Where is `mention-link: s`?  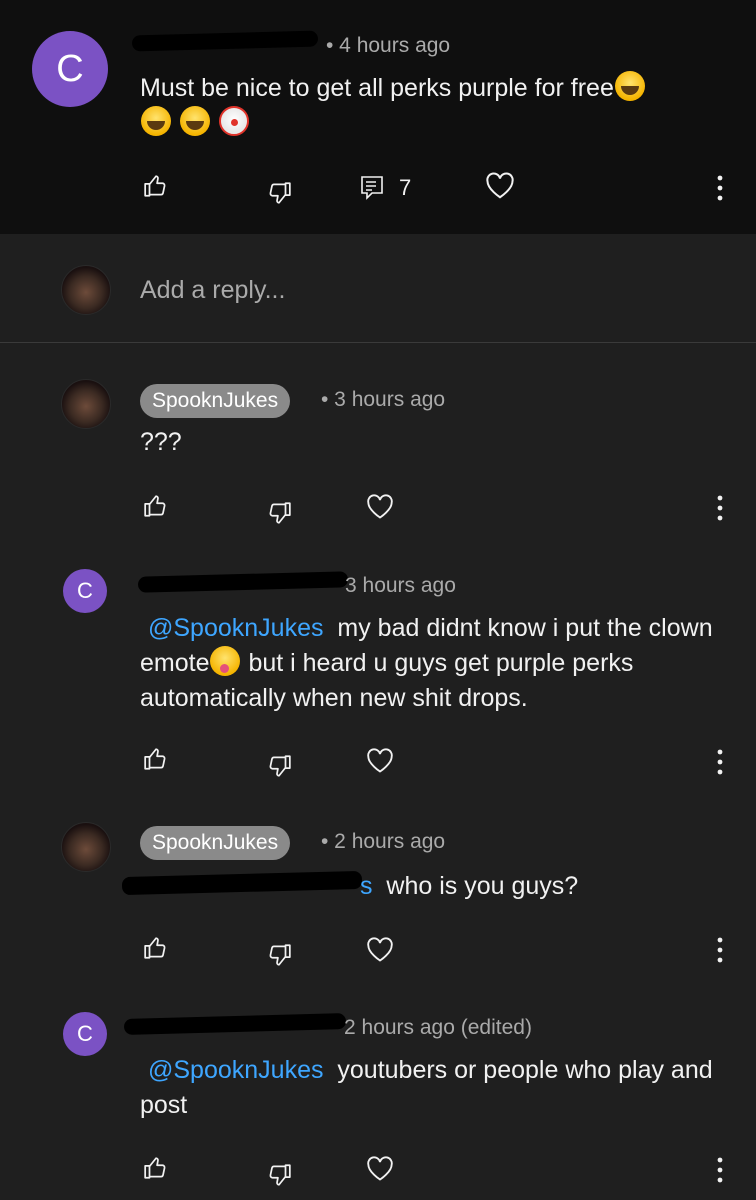 mention-link: s is located at coordinates (366, 886).